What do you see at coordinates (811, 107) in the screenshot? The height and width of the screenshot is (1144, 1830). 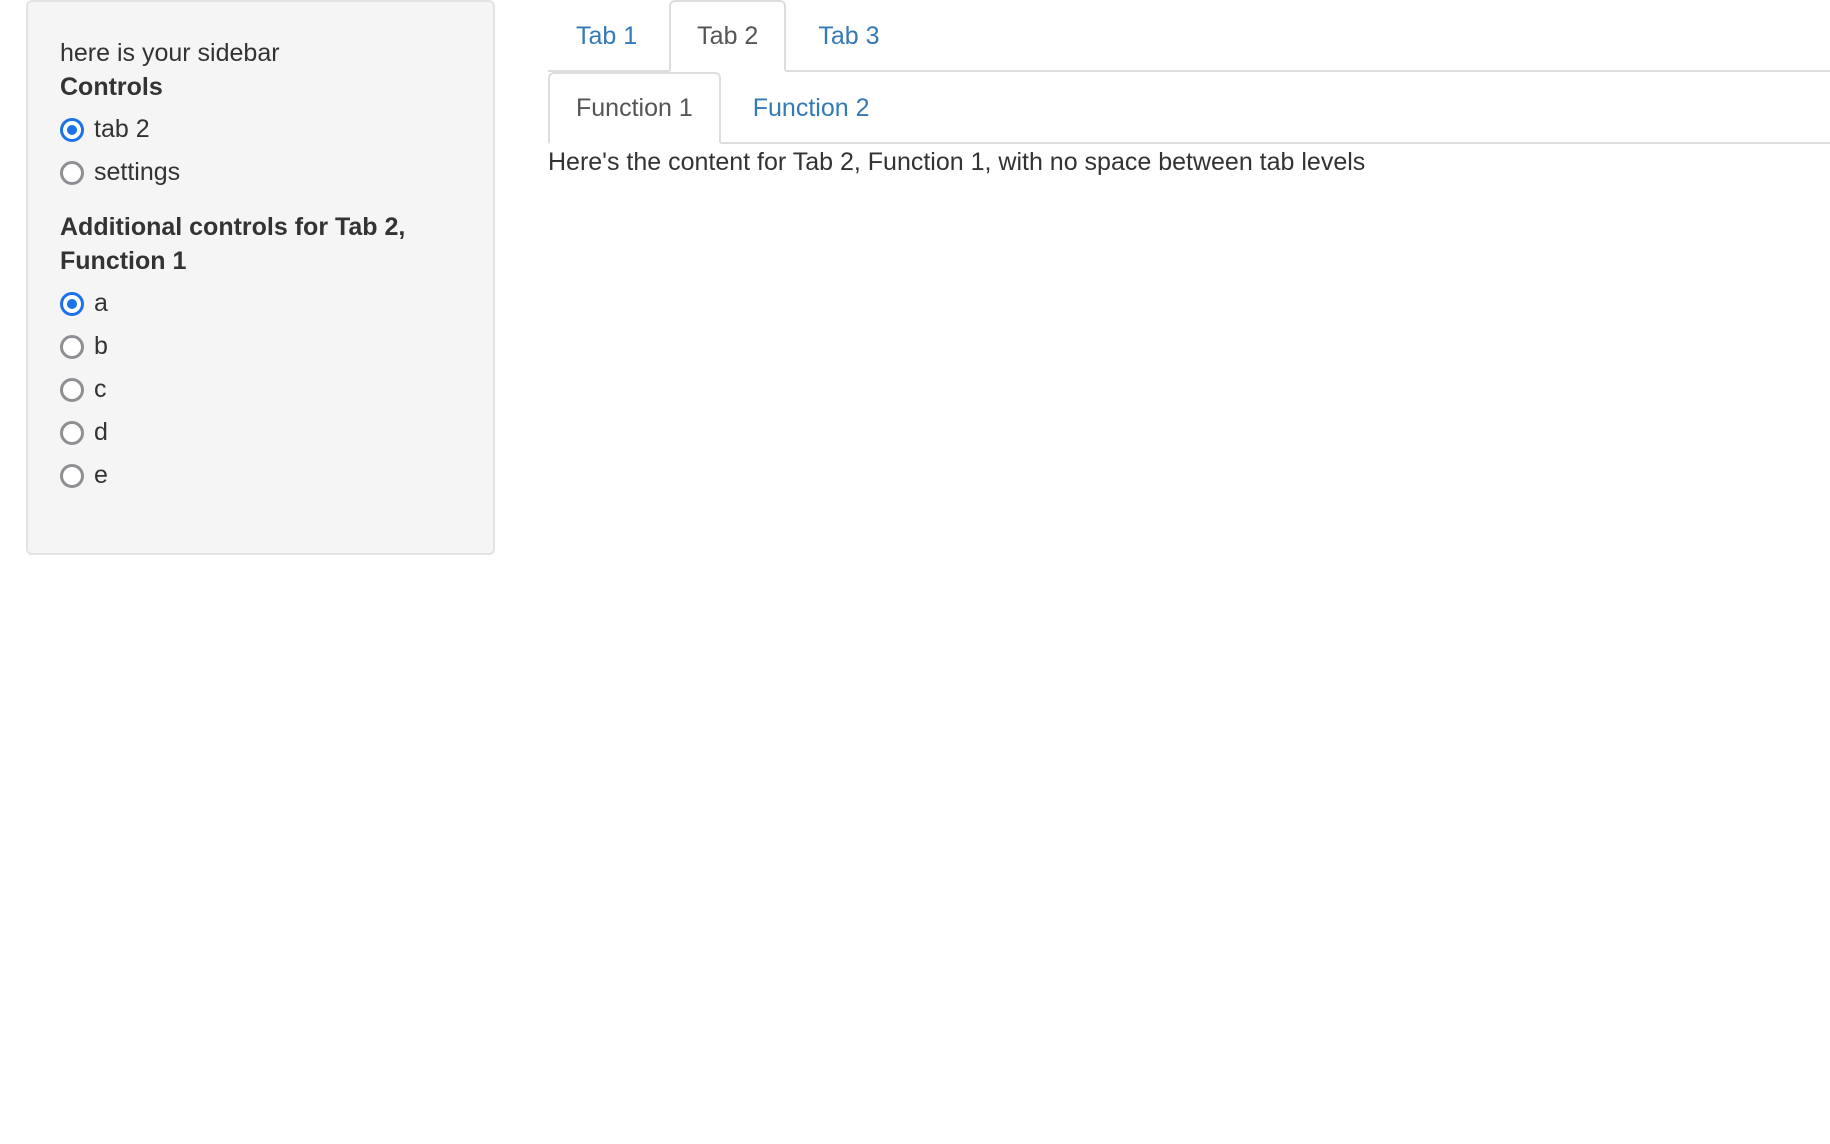 I see `tab-function-2: Function 2` at bounding box center [811, 107].